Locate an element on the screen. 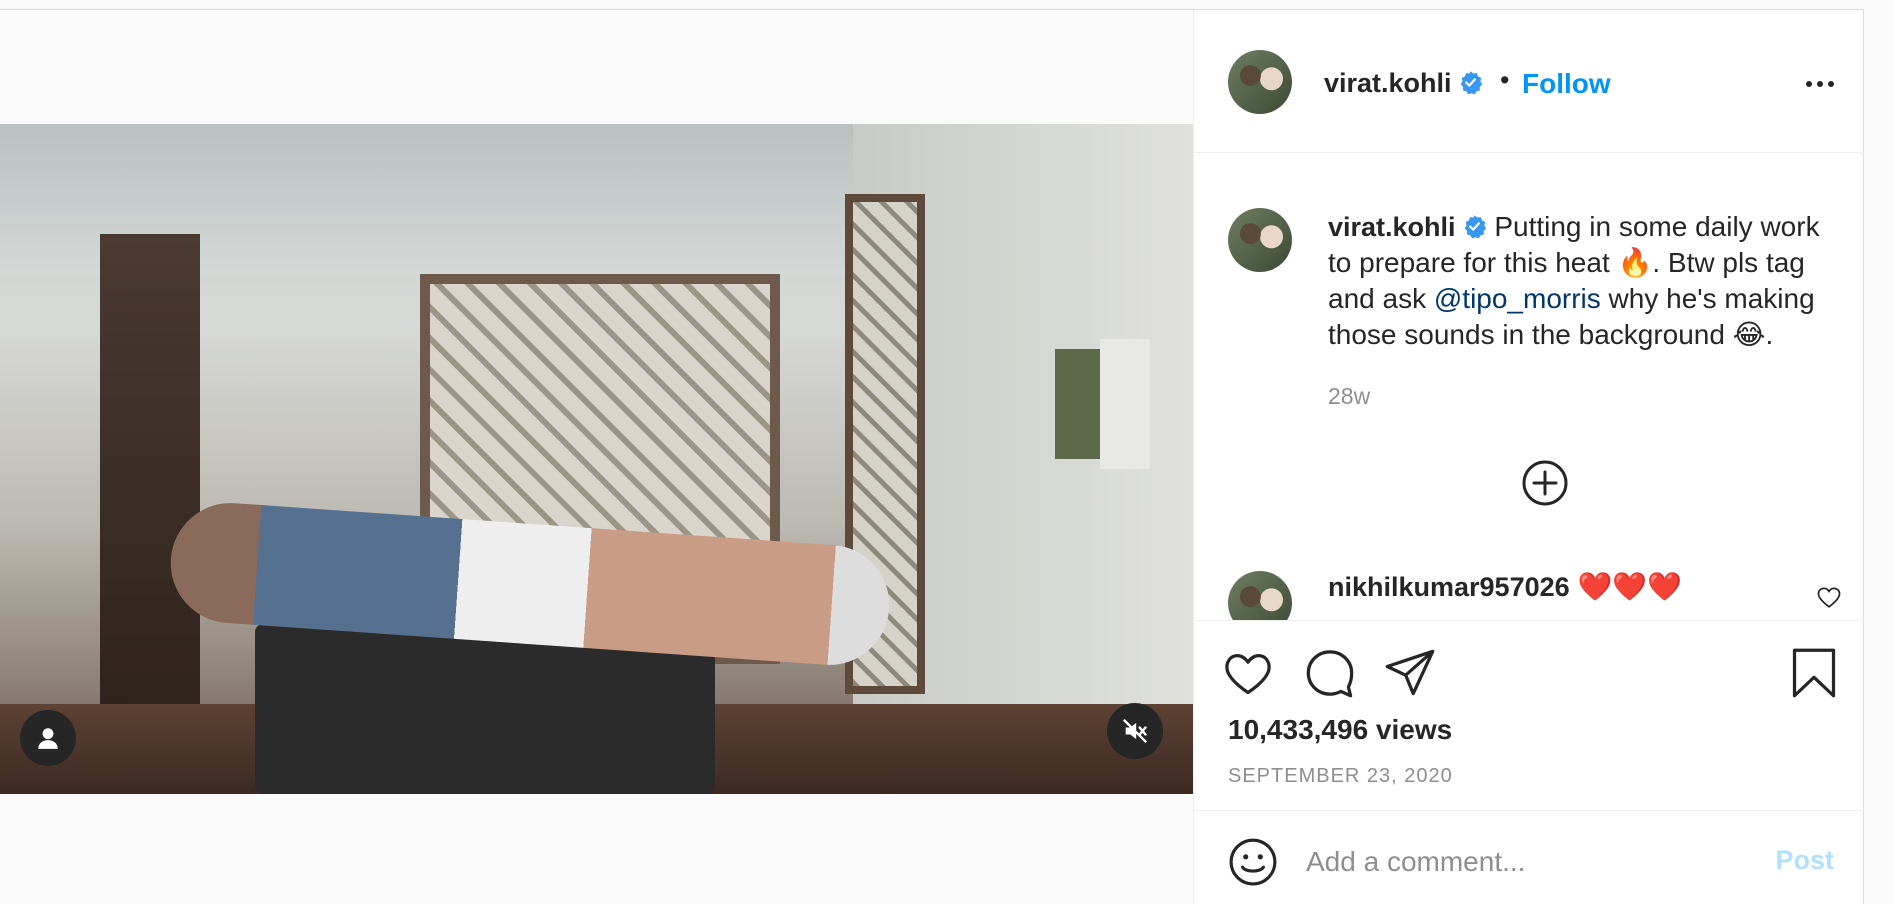 The width and height of the screenshot is (1894, 904). tagged-users-button is located at coordinates (48, 738).